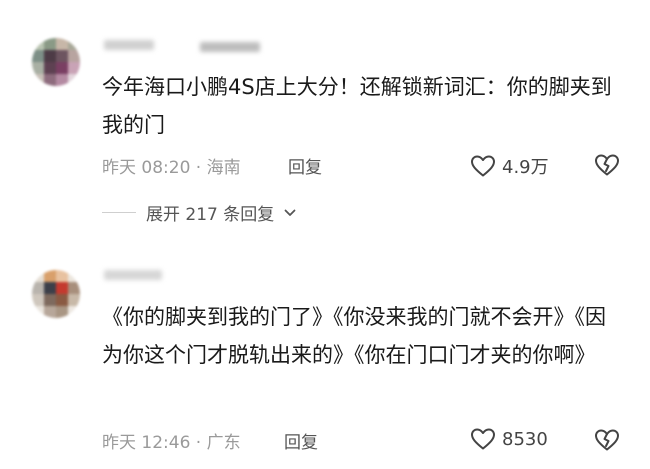 This screenshot has width=650, height=469. I want to click on like-button: 4.9万, so click(509, 166).